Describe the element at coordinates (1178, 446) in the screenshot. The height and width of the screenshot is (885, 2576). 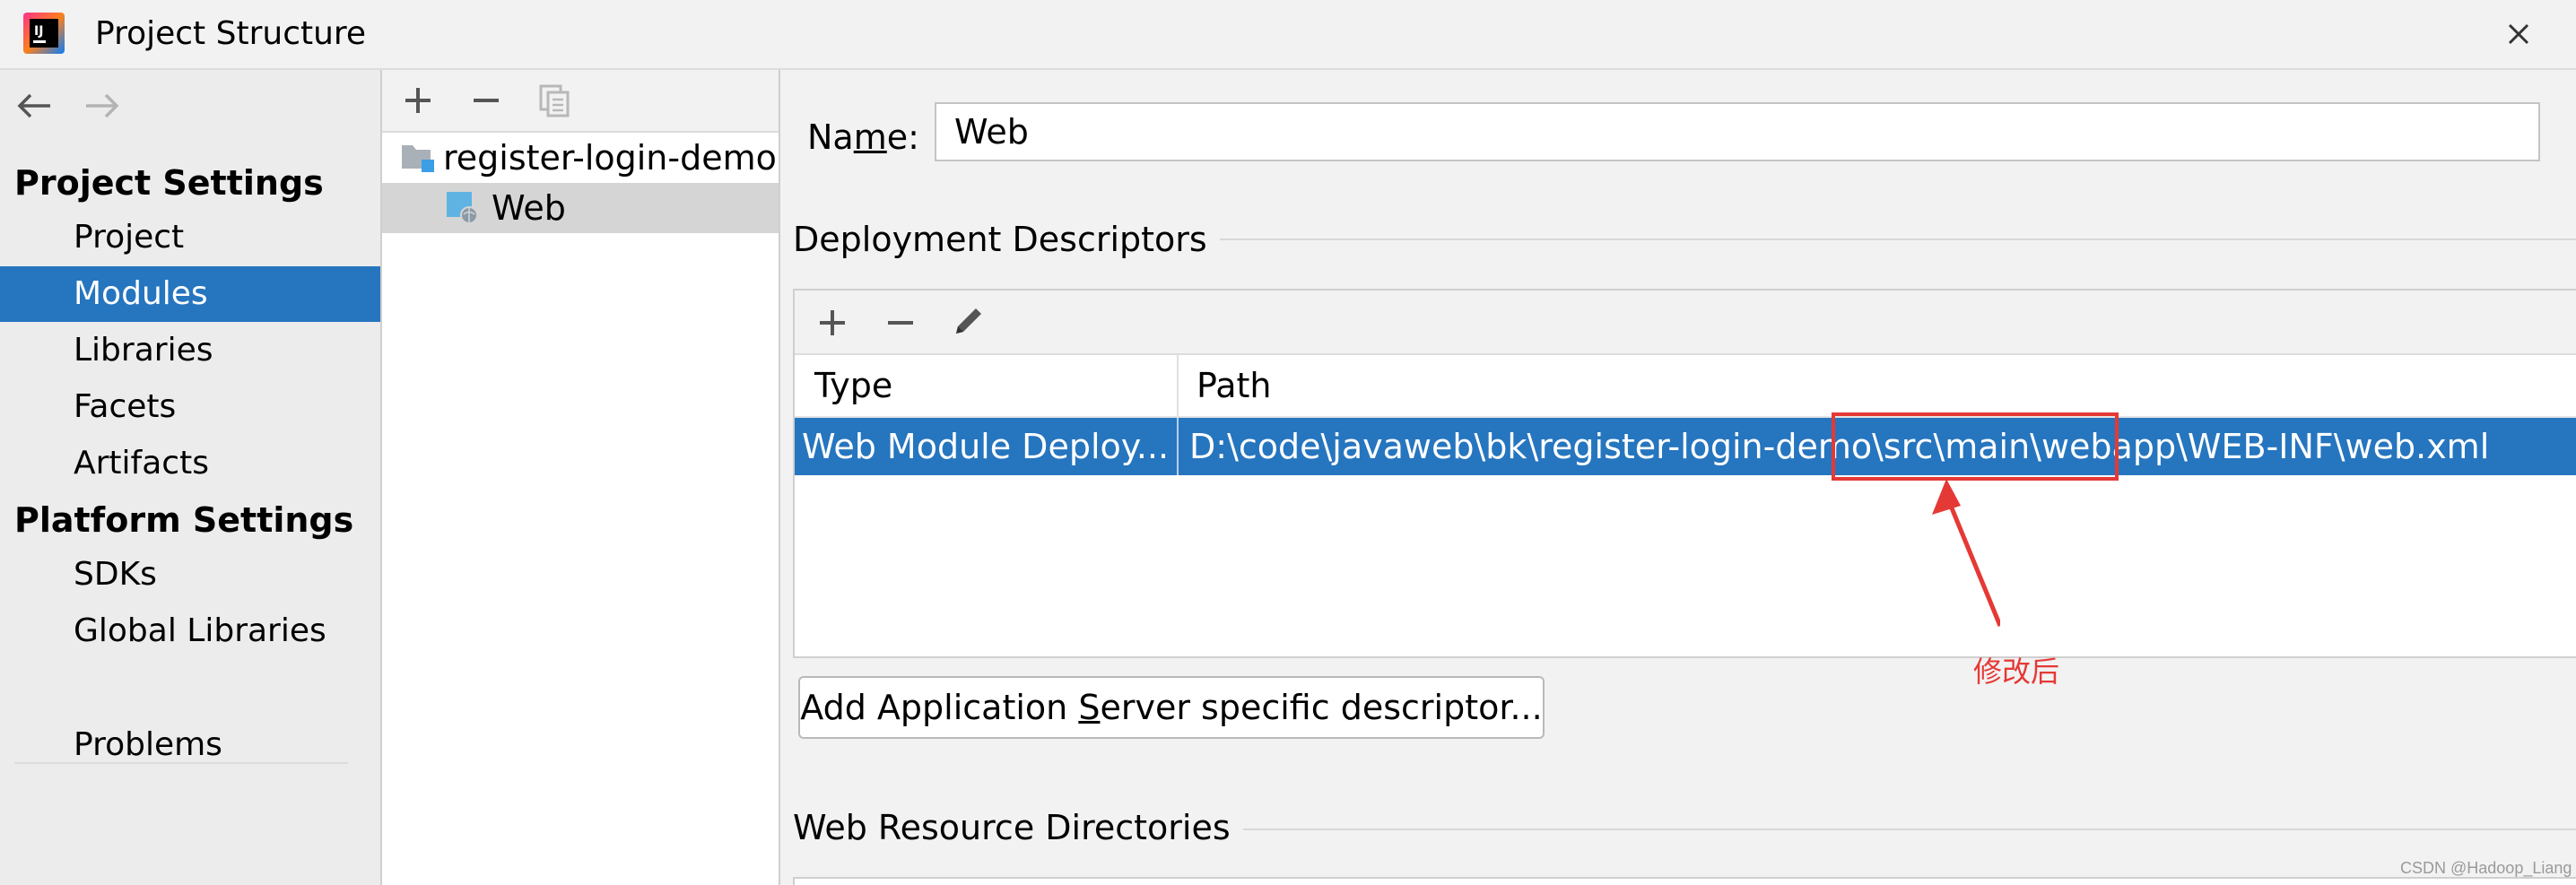
I see `cell-separator` at that location.